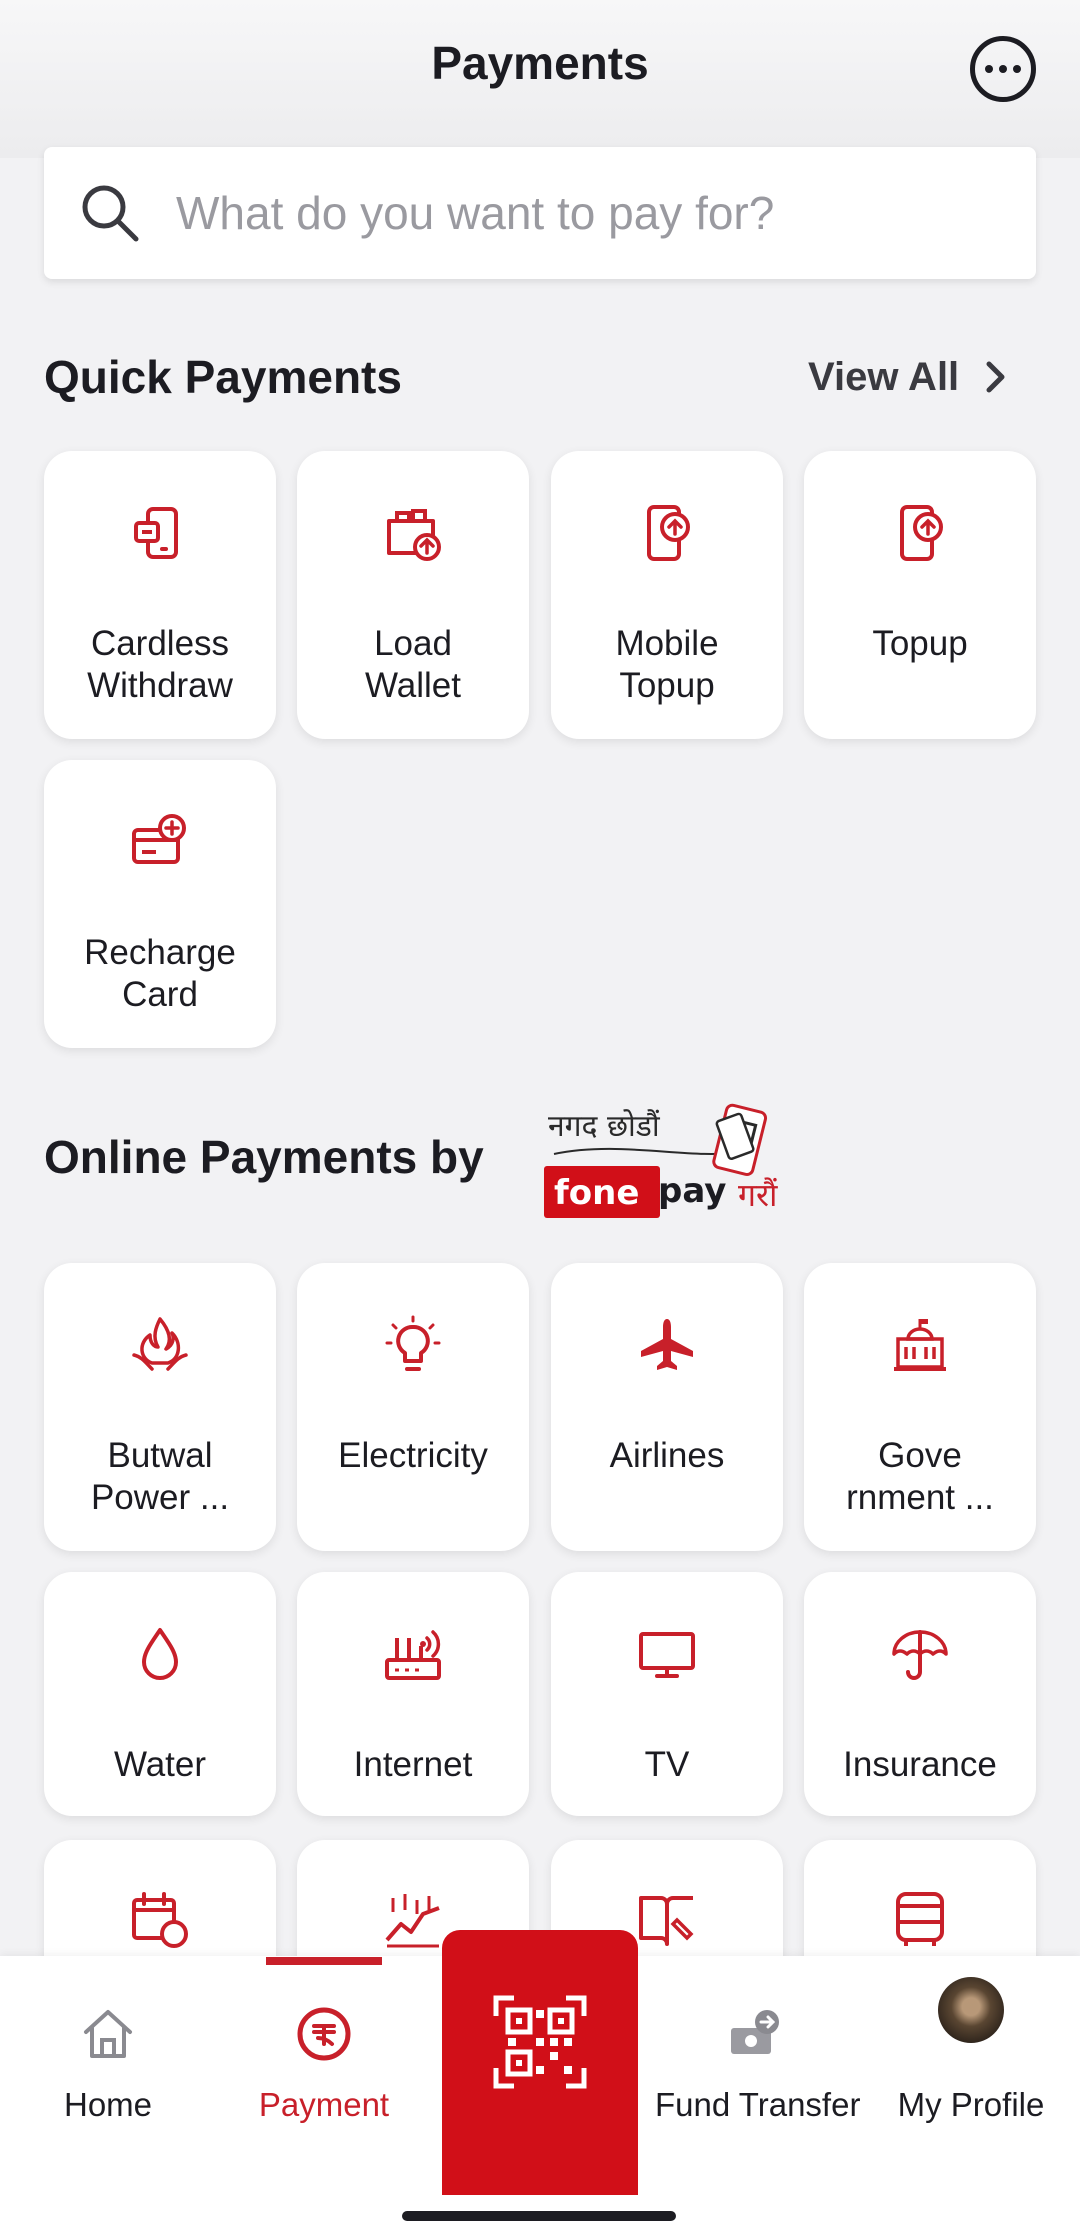 The image size is (1080, 2237). I want to click on nav-label: My Profile, so click(971, 2104).